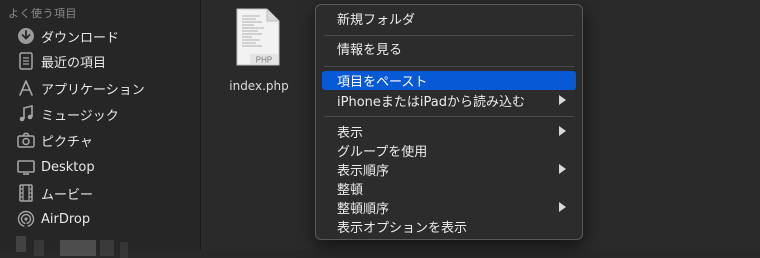  What do you see at coordinates (449, 131) in the screenshot?
I see `menu-item-view: 表示` at bounding box center [449, 131].